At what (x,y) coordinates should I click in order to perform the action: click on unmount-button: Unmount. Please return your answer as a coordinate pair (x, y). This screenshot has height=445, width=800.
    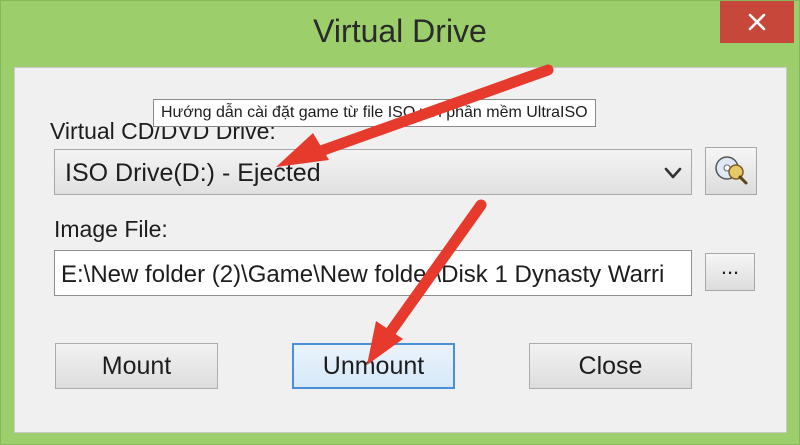
    Looking at the image, I should click on (373, 366).